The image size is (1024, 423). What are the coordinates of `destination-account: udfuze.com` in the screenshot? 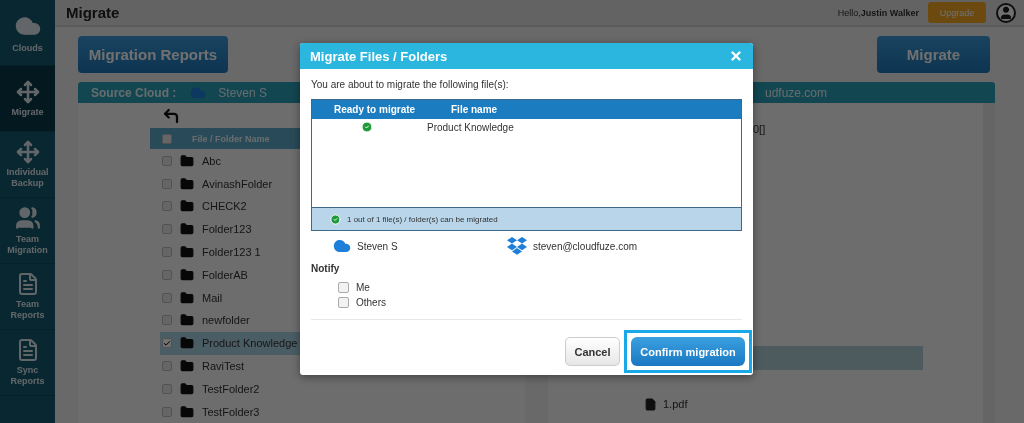 It's located at (796, 92).